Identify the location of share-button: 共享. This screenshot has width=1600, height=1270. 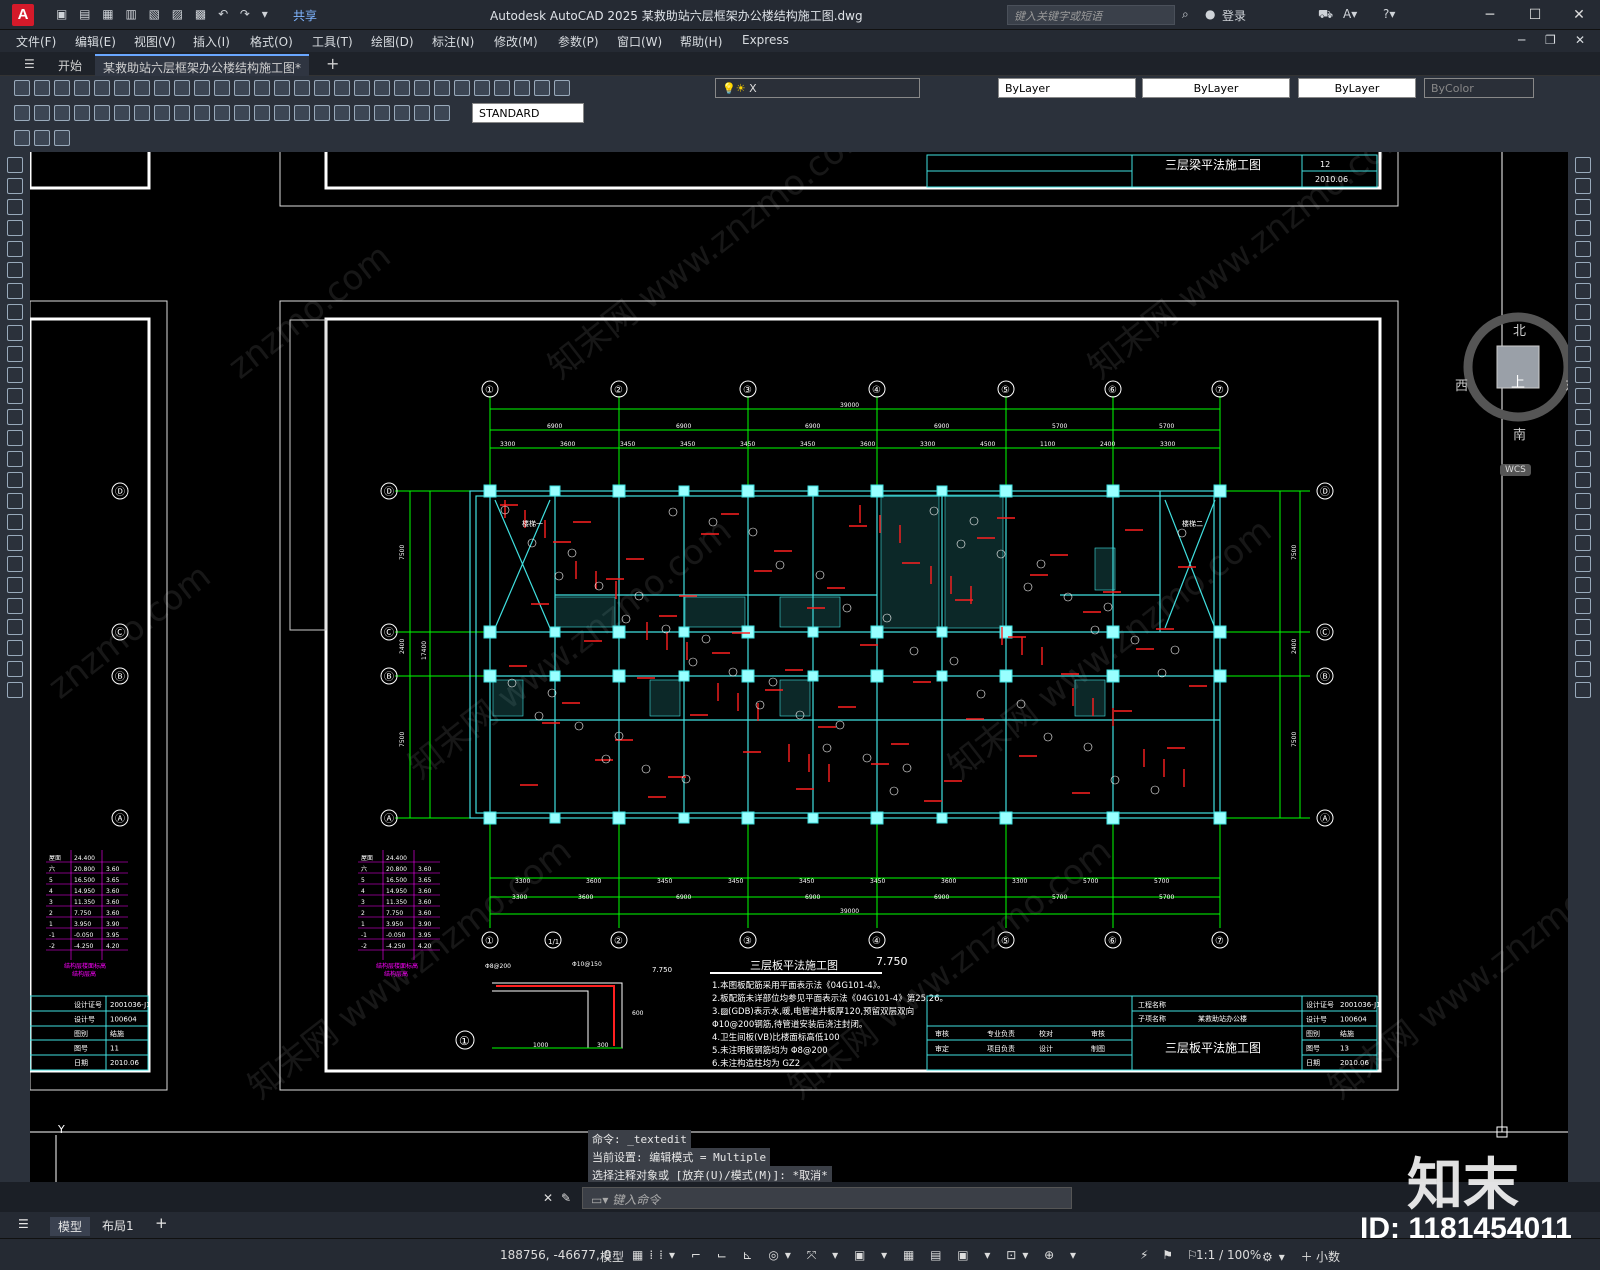
(305, 15).